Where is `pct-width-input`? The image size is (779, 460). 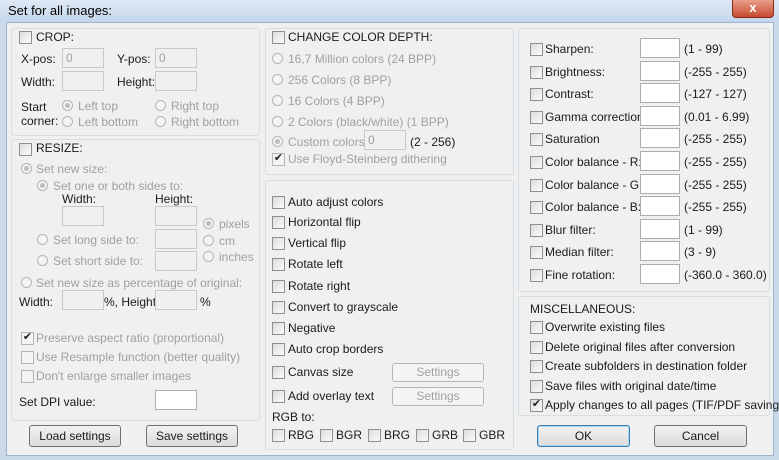
pct-width-input is located at coordinates (83, 300).